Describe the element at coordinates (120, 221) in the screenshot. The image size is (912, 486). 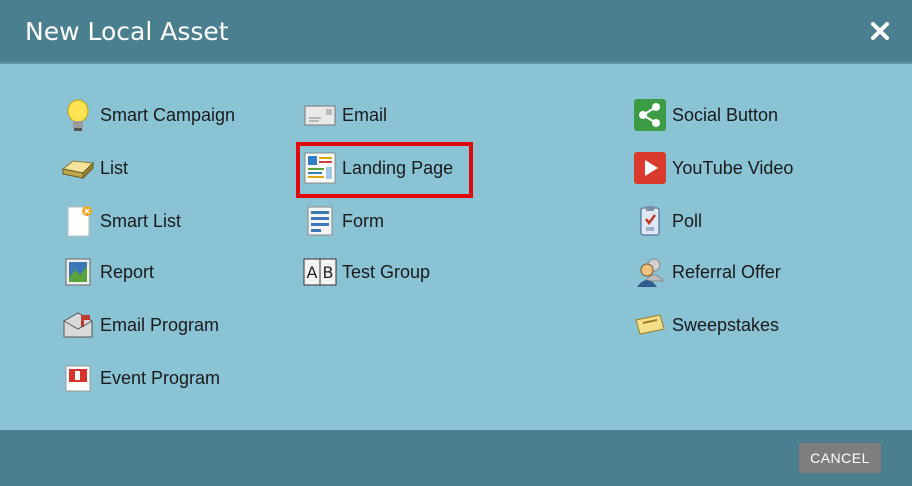
I see `asset-smart-list: Smart List` at that location.